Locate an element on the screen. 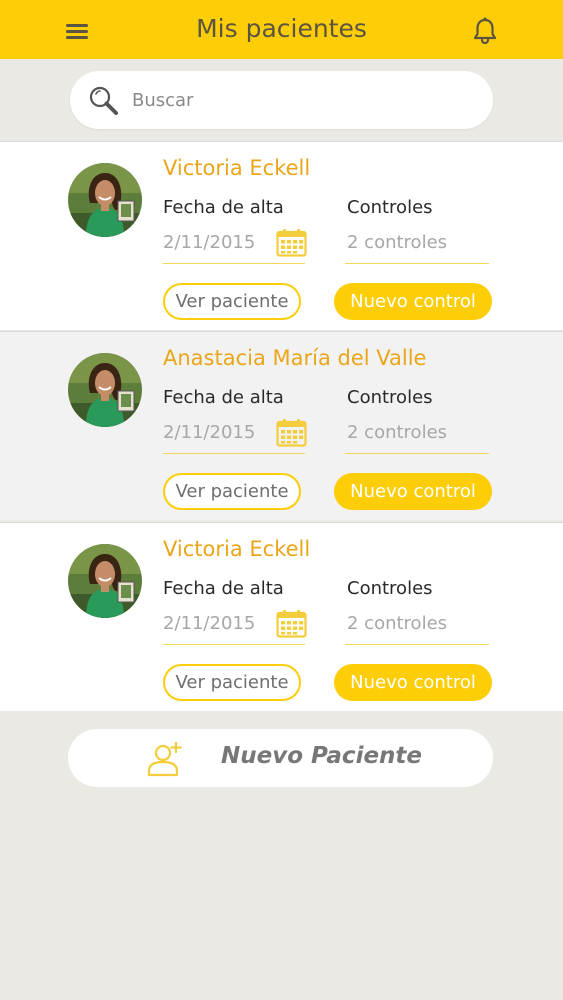 This screenshot has width=563, height=1000. search-bar is located at coordinates (281, 100).